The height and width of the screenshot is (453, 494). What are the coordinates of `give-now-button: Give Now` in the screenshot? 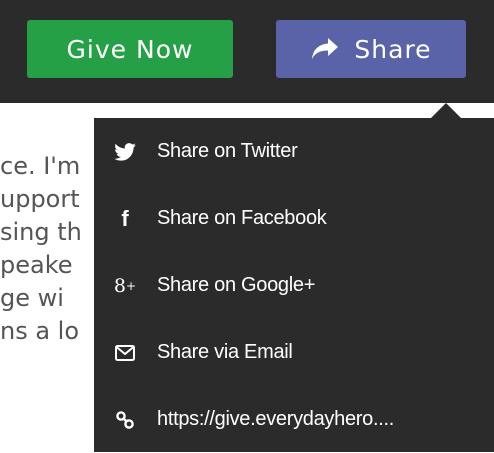 It's located at (130, 49).